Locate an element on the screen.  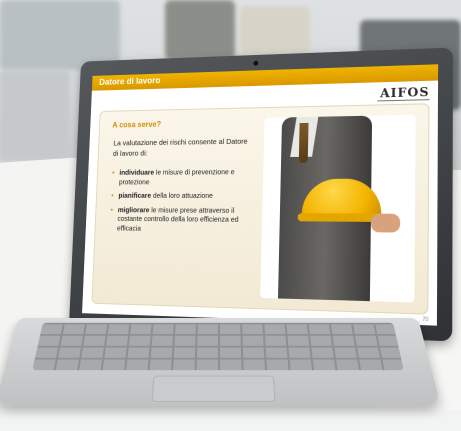
bullet-bold: migliorare is located at coordinates (133, 209).